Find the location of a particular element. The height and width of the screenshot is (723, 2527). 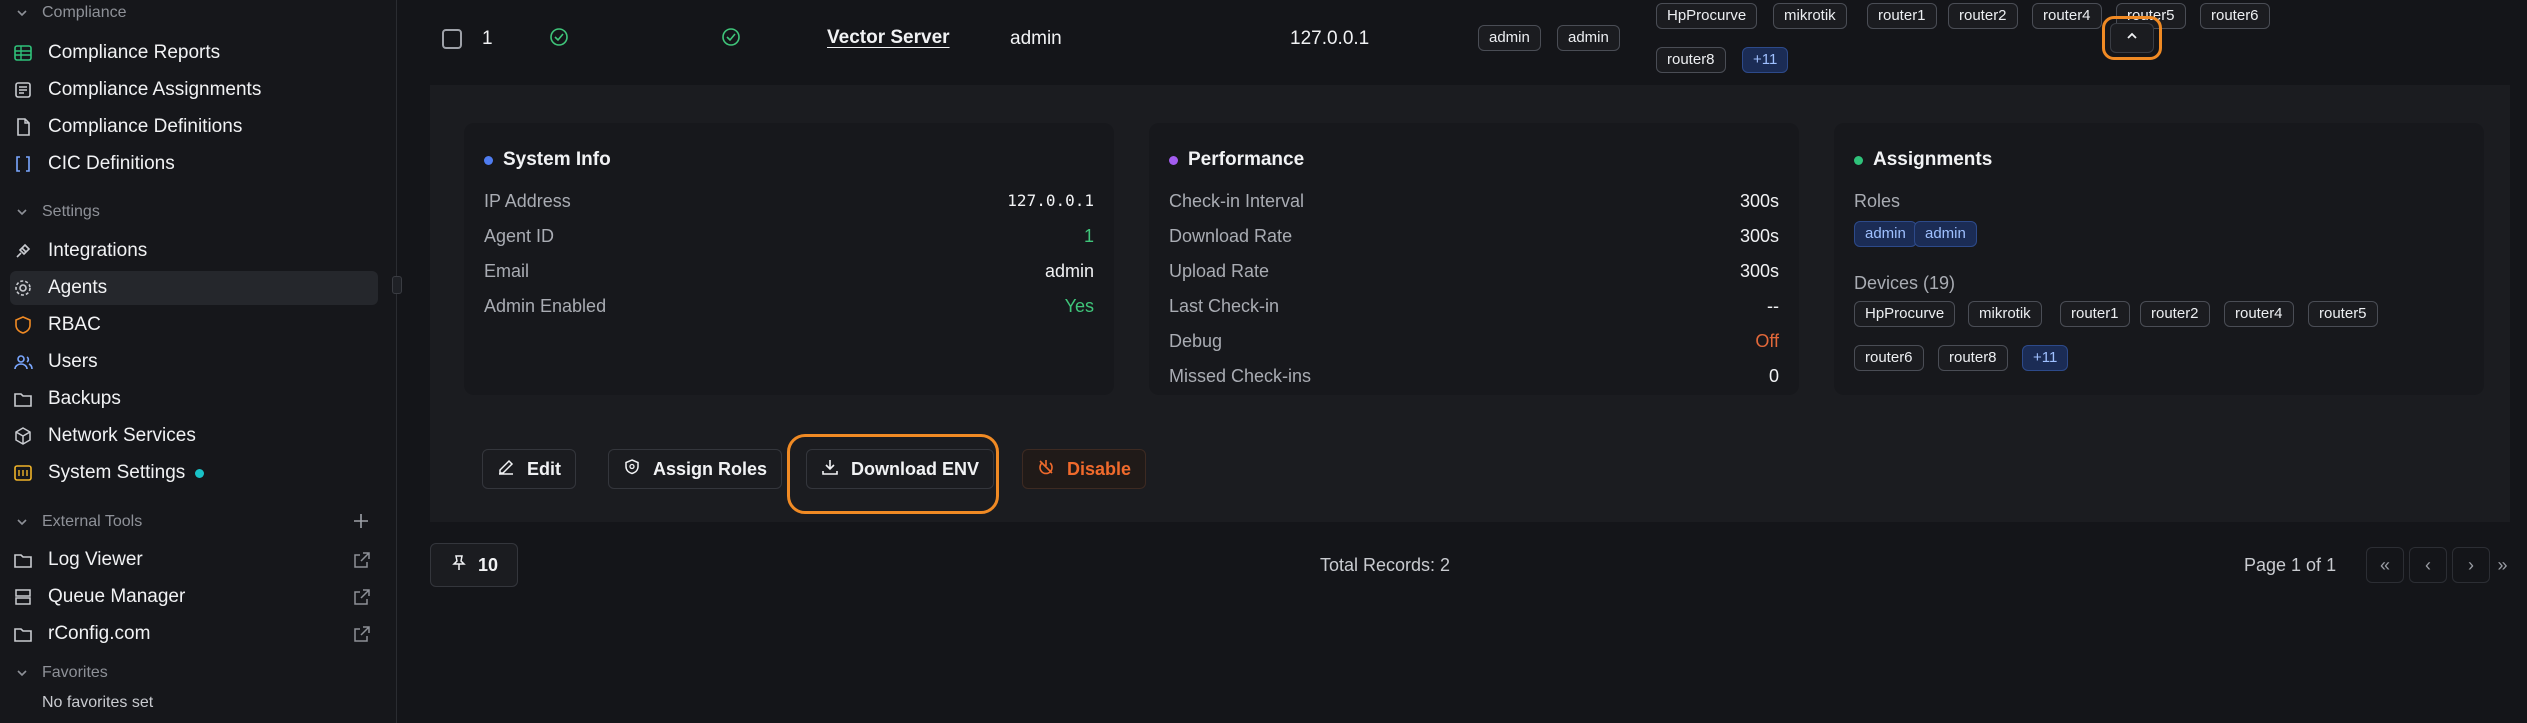

agent-name-link: Vector Server is located at coordinates (888, 38).